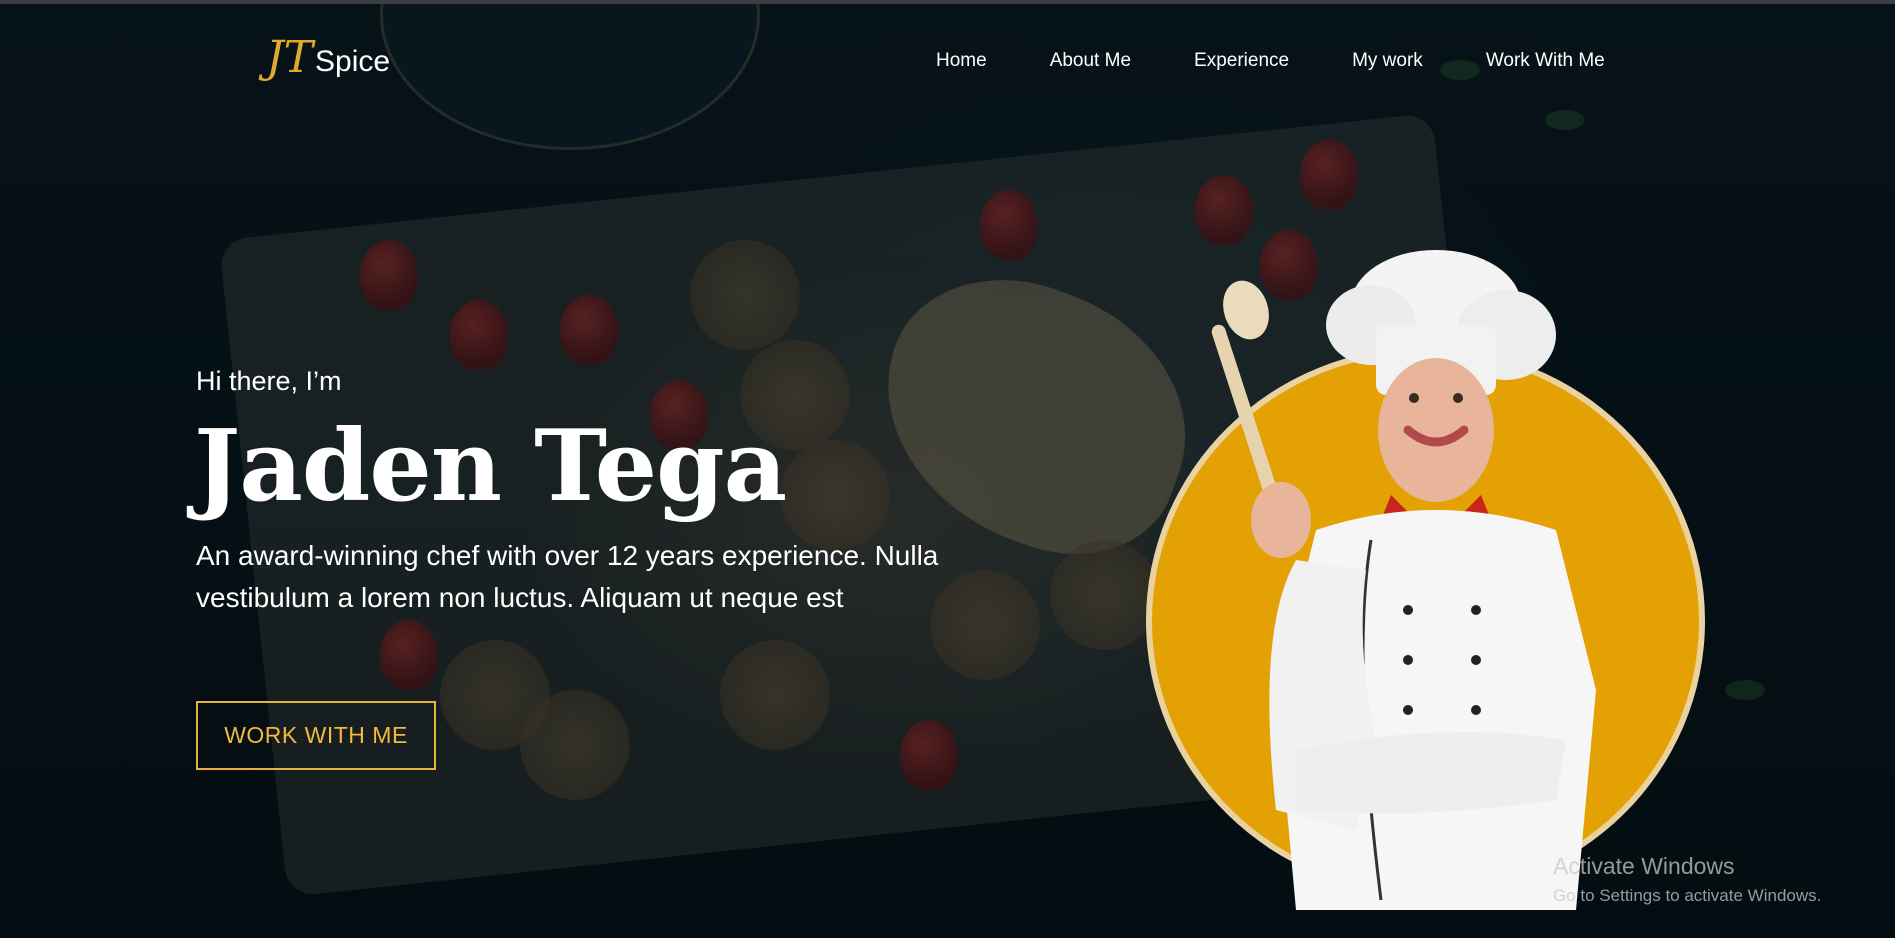 The image size is (1895, 938). I want to click on chef-portrait-image, so click(1403, 580).